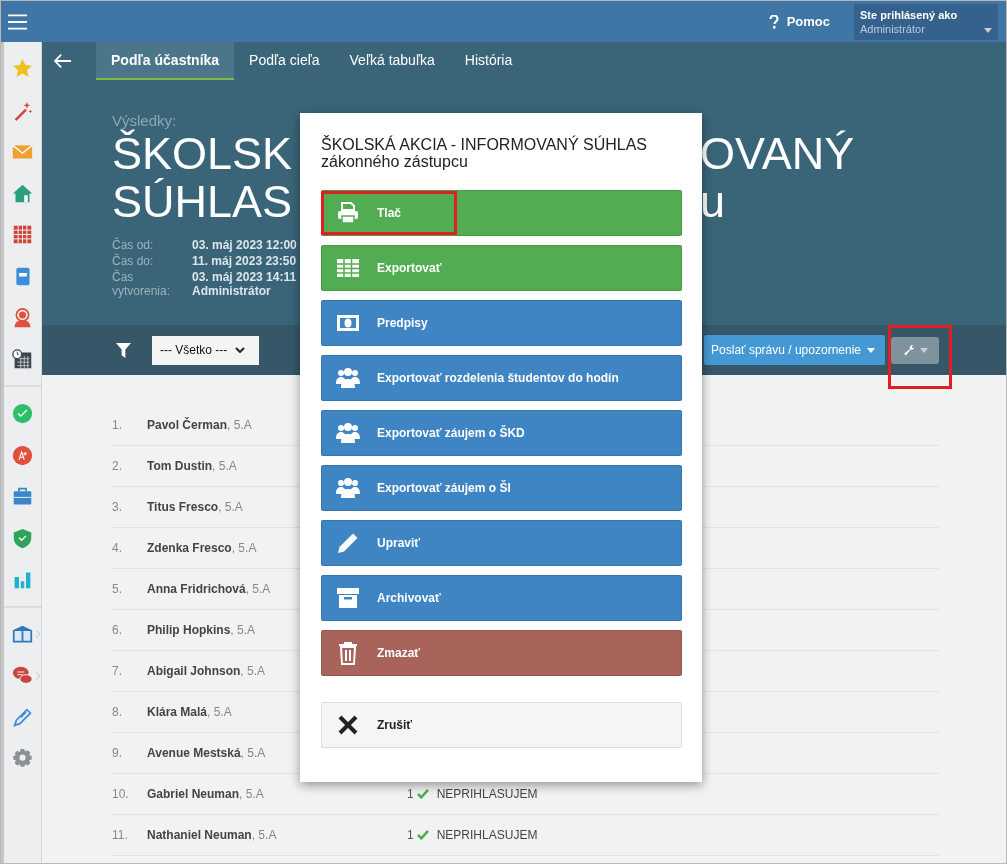 The width and height of the screenshot is (1007, 864). Describe the element at coordinates (117, 671) in the screenshot. I see `row-number: 7.` at that location.